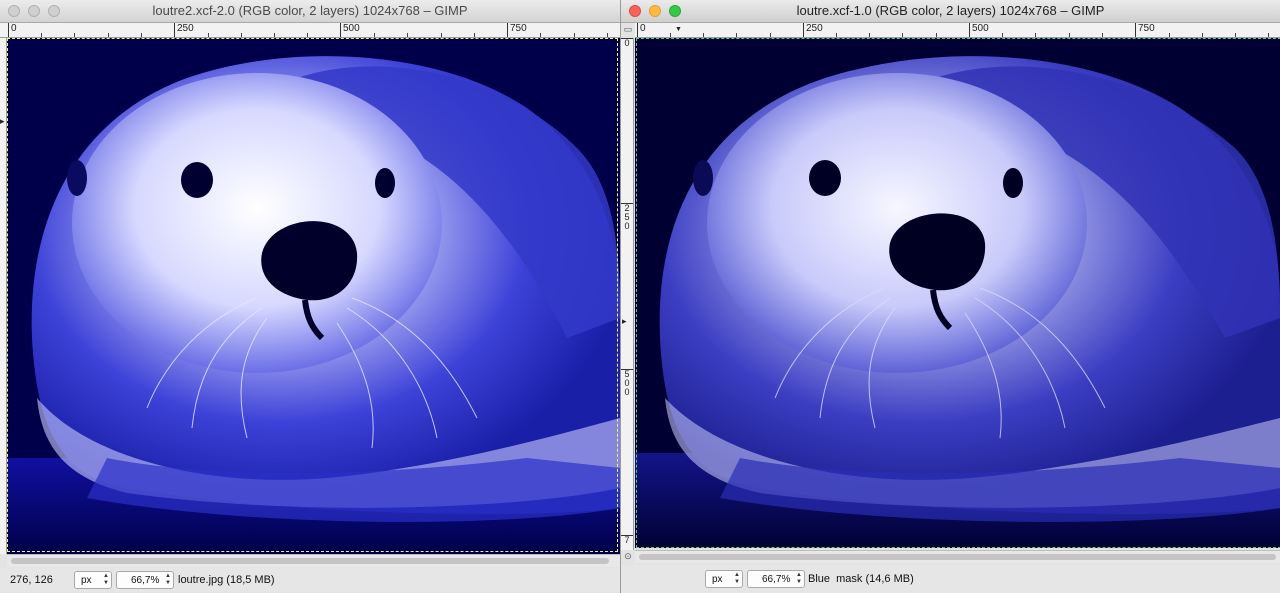  What do you see at coordinates (226, 580) in the screenshot?
I see `status-info: loutre.jpg (18,5 MB)` at bounding box center [226, 580].